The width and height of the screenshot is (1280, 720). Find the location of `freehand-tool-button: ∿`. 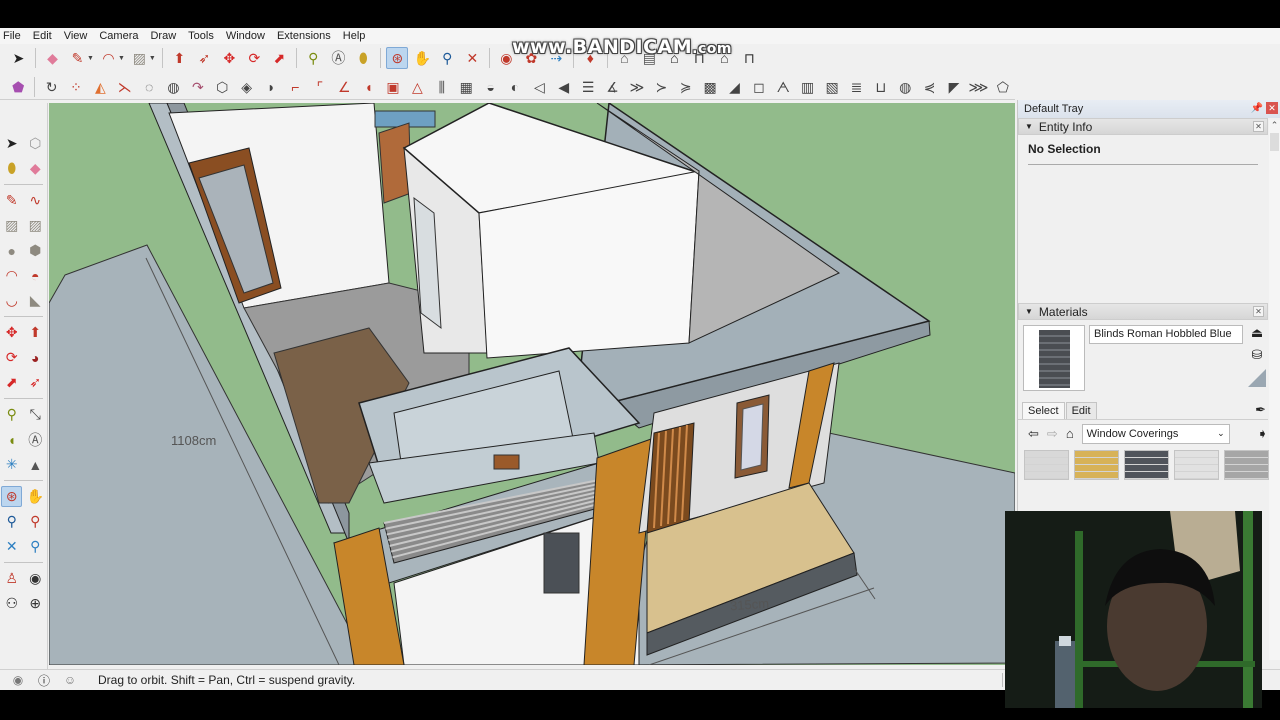

freehand-tool-button: ∿ is located at coordinates (35, 200).